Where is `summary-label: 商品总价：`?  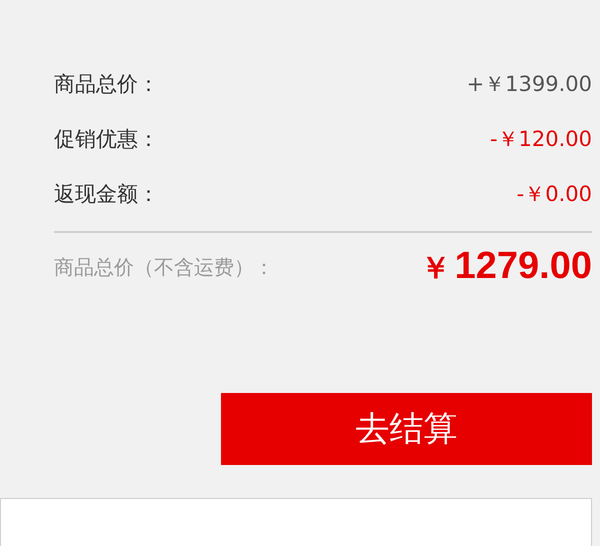
summary-label: 商品总价： is located at coordinates (106, 84).